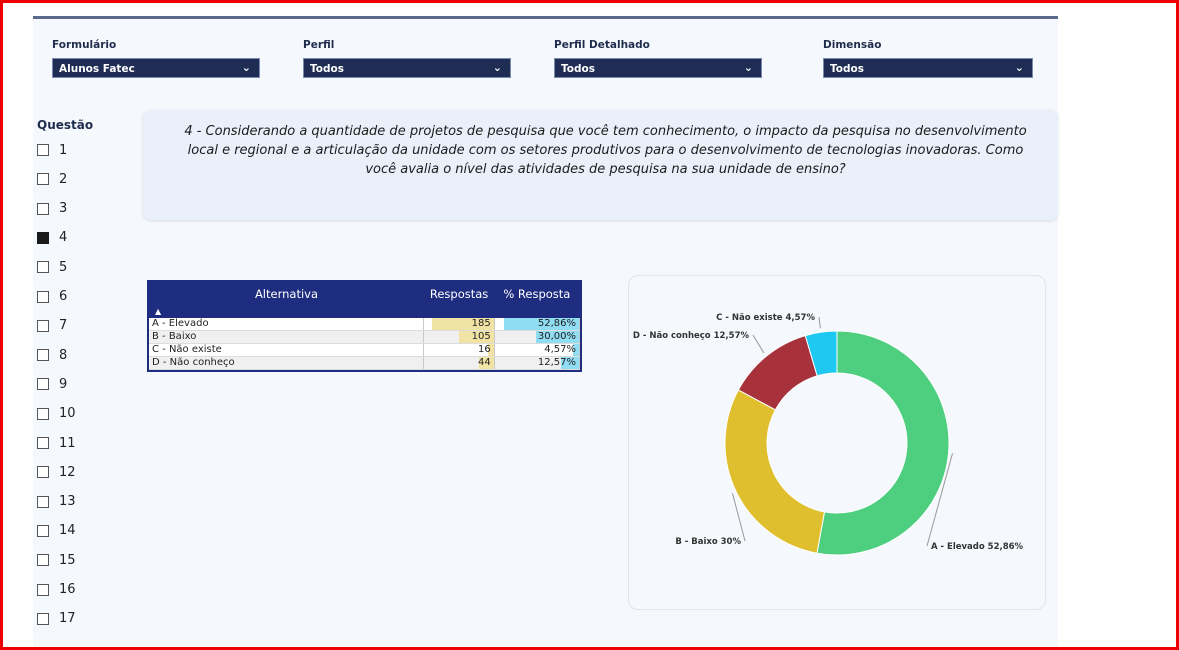 The width and height of the screenshot is (1179, 650). Describe the element at coordinates (286, 294) in the screenshot. I see `column-header-label: Alternativa` at that location.